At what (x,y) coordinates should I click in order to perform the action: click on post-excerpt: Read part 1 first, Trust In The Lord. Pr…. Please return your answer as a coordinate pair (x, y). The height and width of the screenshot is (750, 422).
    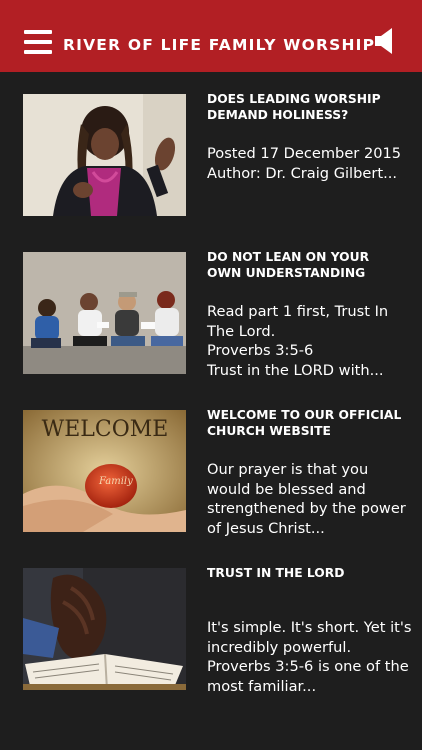
    Looking at the image, I should click on (298, 341).